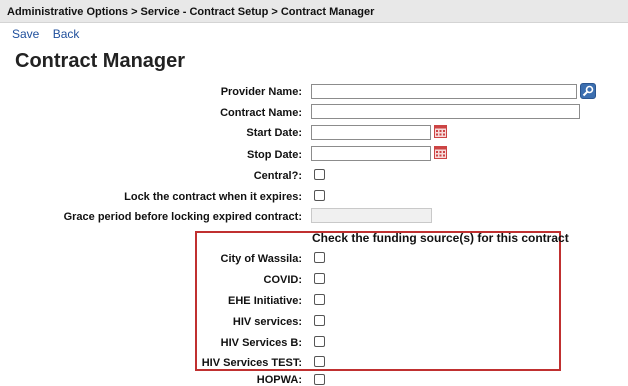 The width and height of the screenshot is (628, 386). Describe the element at coordinates (251, 363) in the screenshot. I see `funding-source-label: HIV Services TEST:` at that location.